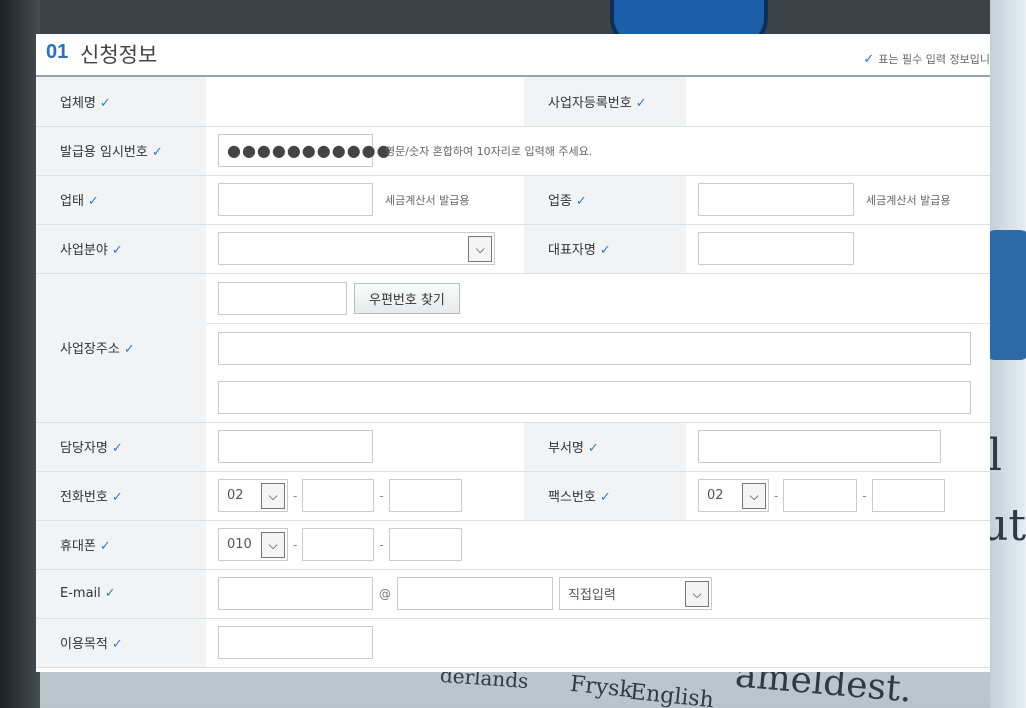  I want to click on label-biz-field: 사업분야 ✓, so click(121, 249).